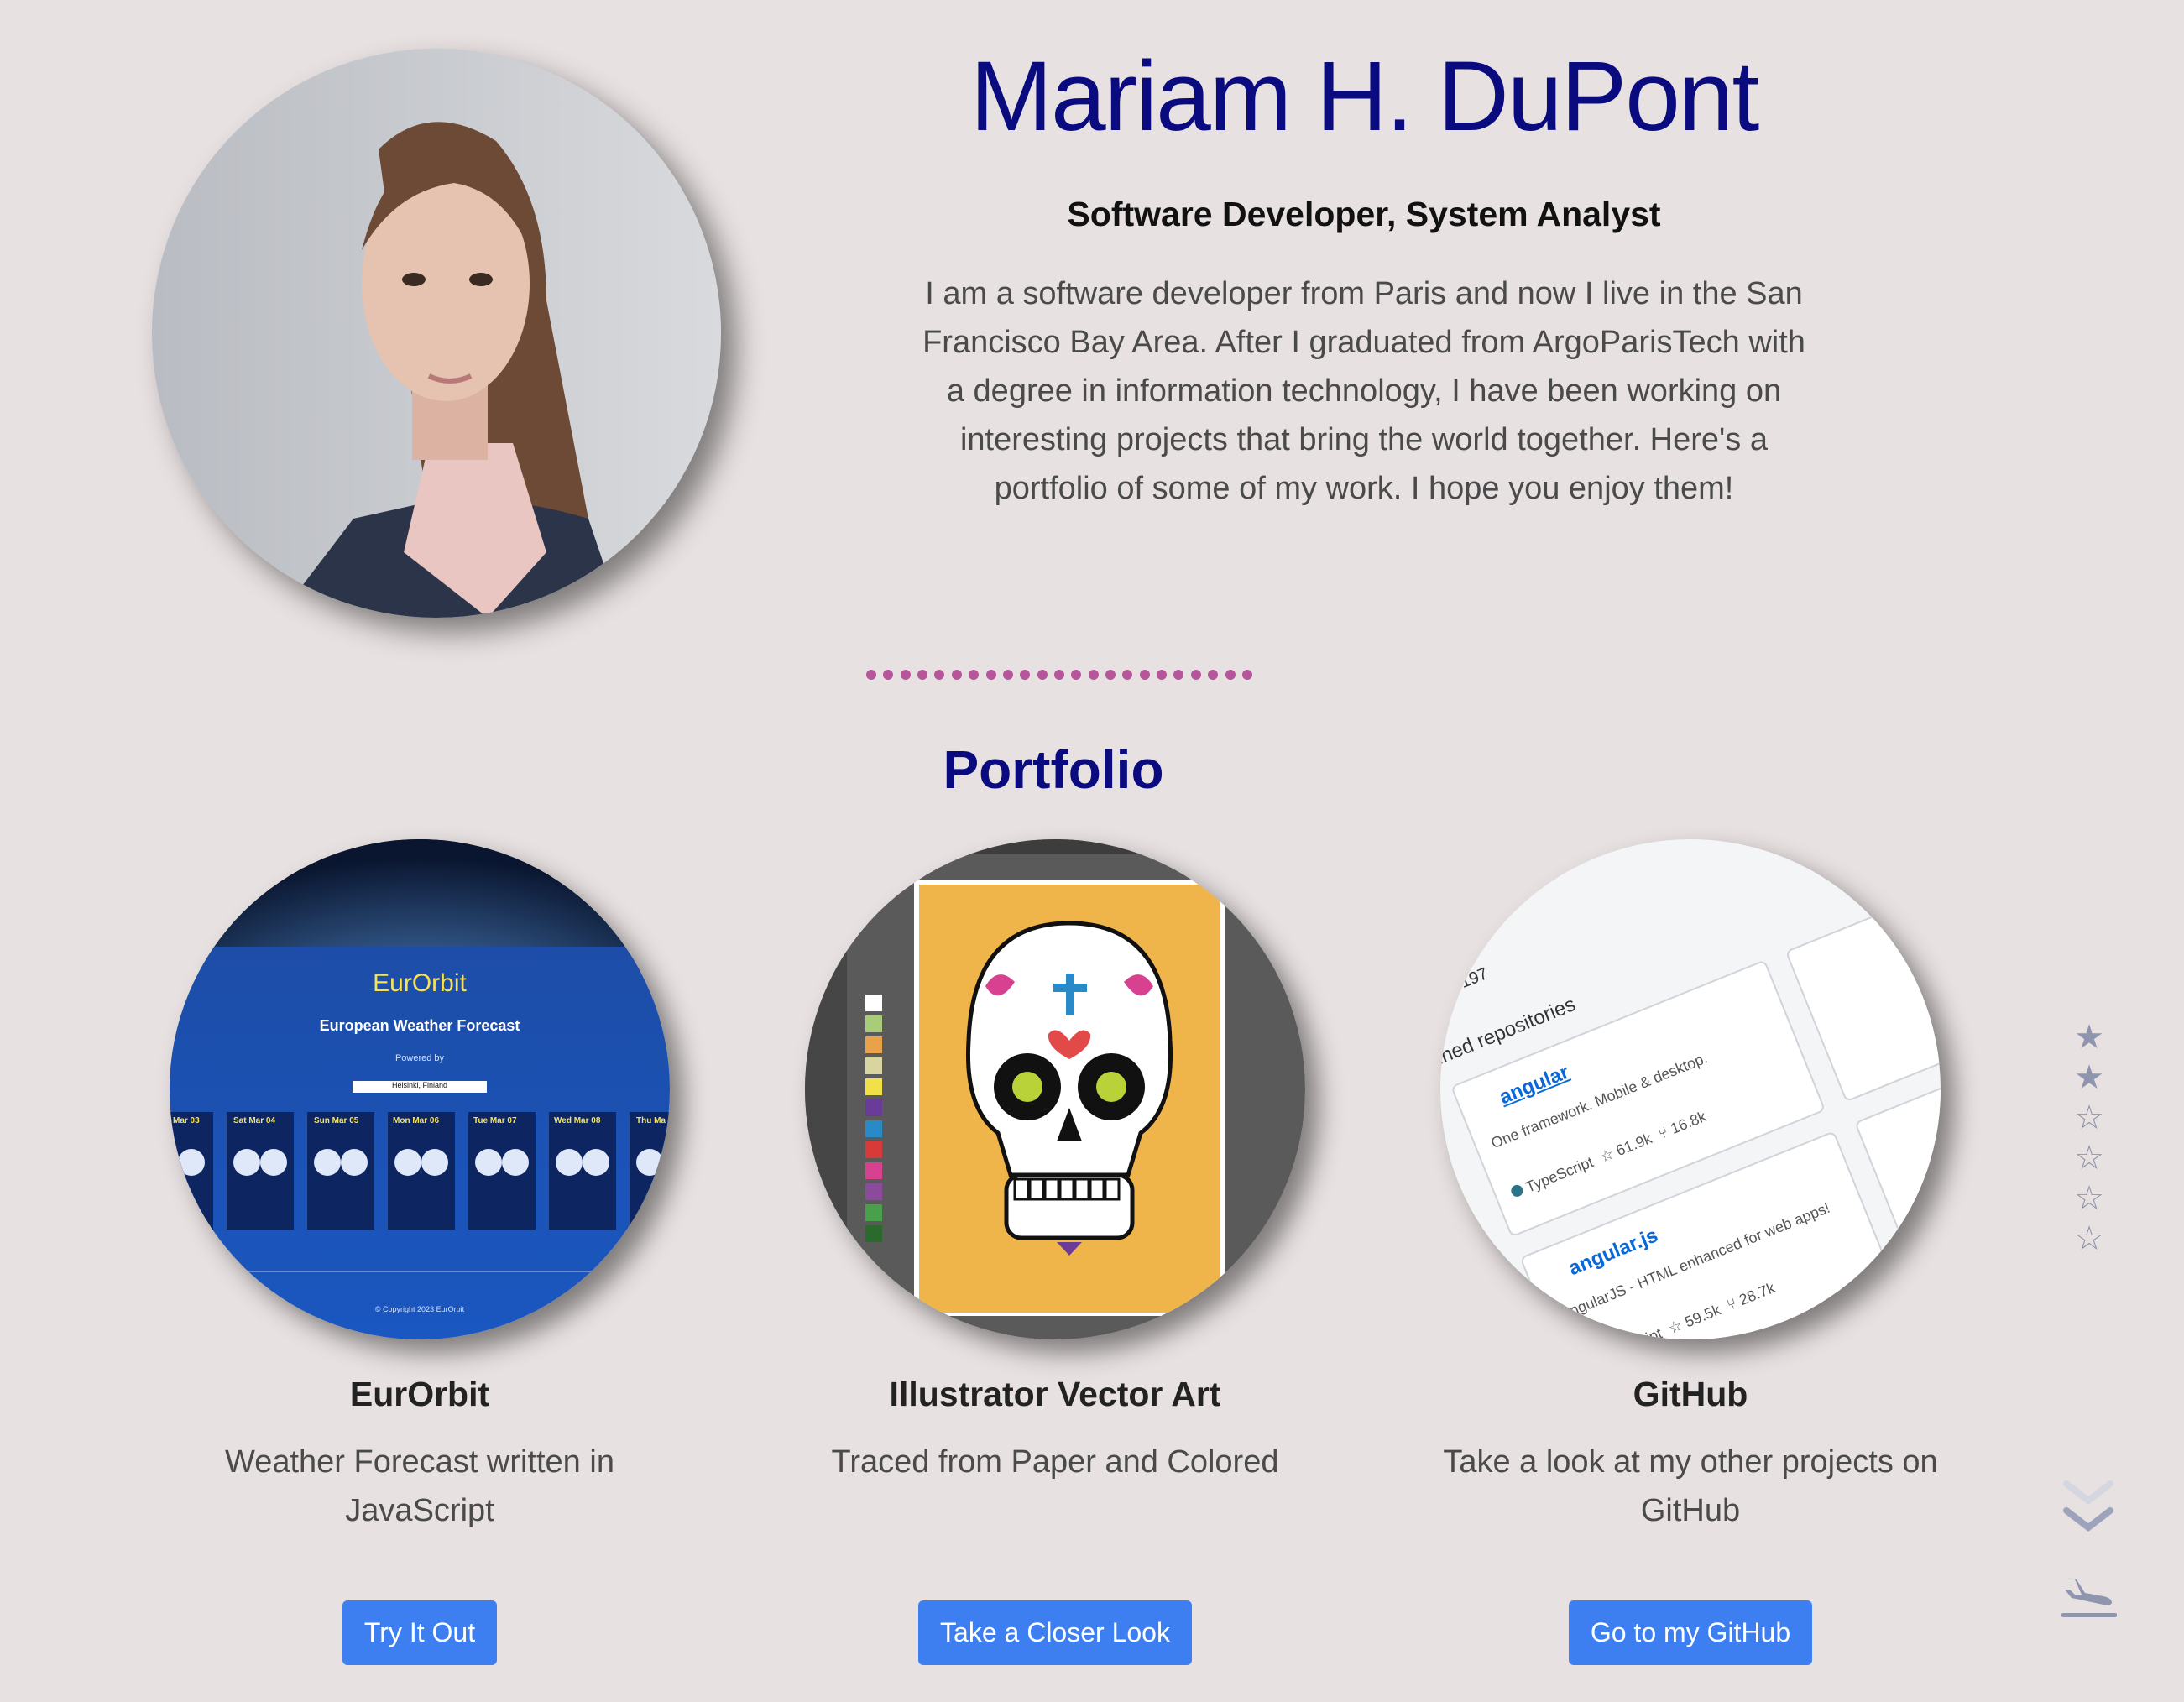 The height and width of the screenshot is (1702, 2184). I want to click on scroll-down-chevron-icon, so click(2088, 1511).